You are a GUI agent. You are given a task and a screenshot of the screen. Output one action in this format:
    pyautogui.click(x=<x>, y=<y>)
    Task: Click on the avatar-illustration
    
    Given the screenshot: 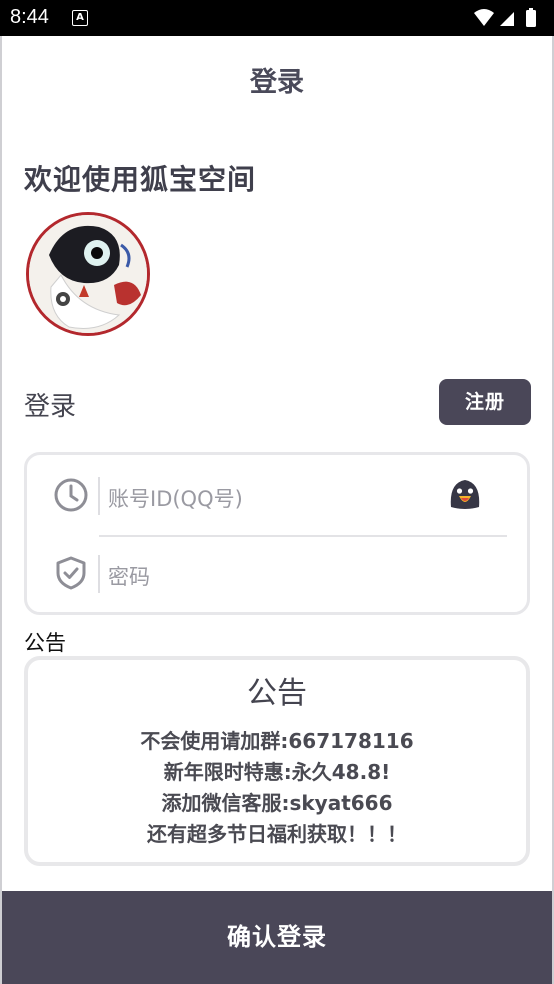 What is the action you would take?
    pyautogui.click(x=88, y=274)
    